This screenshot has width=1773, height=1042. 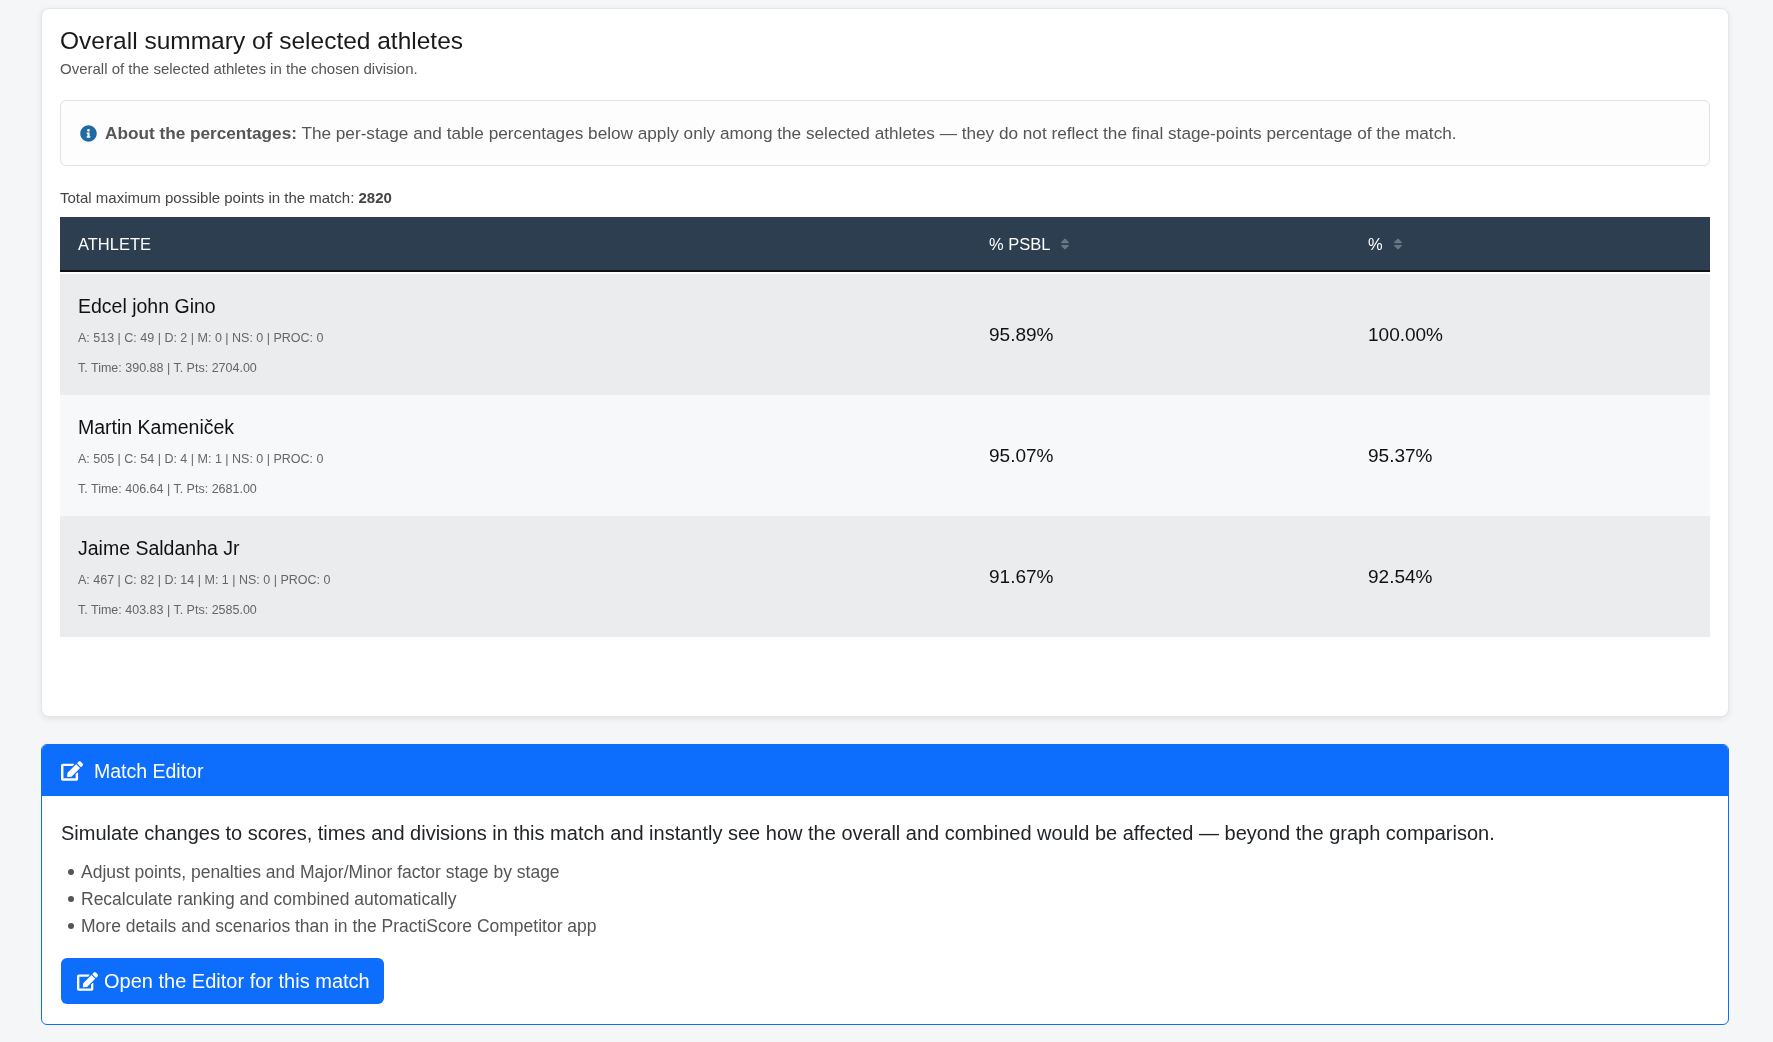 I want to click on bullet-text: Adjust points, penalties and Major/Minor factor stage by stage, so click(x=320, y=871).